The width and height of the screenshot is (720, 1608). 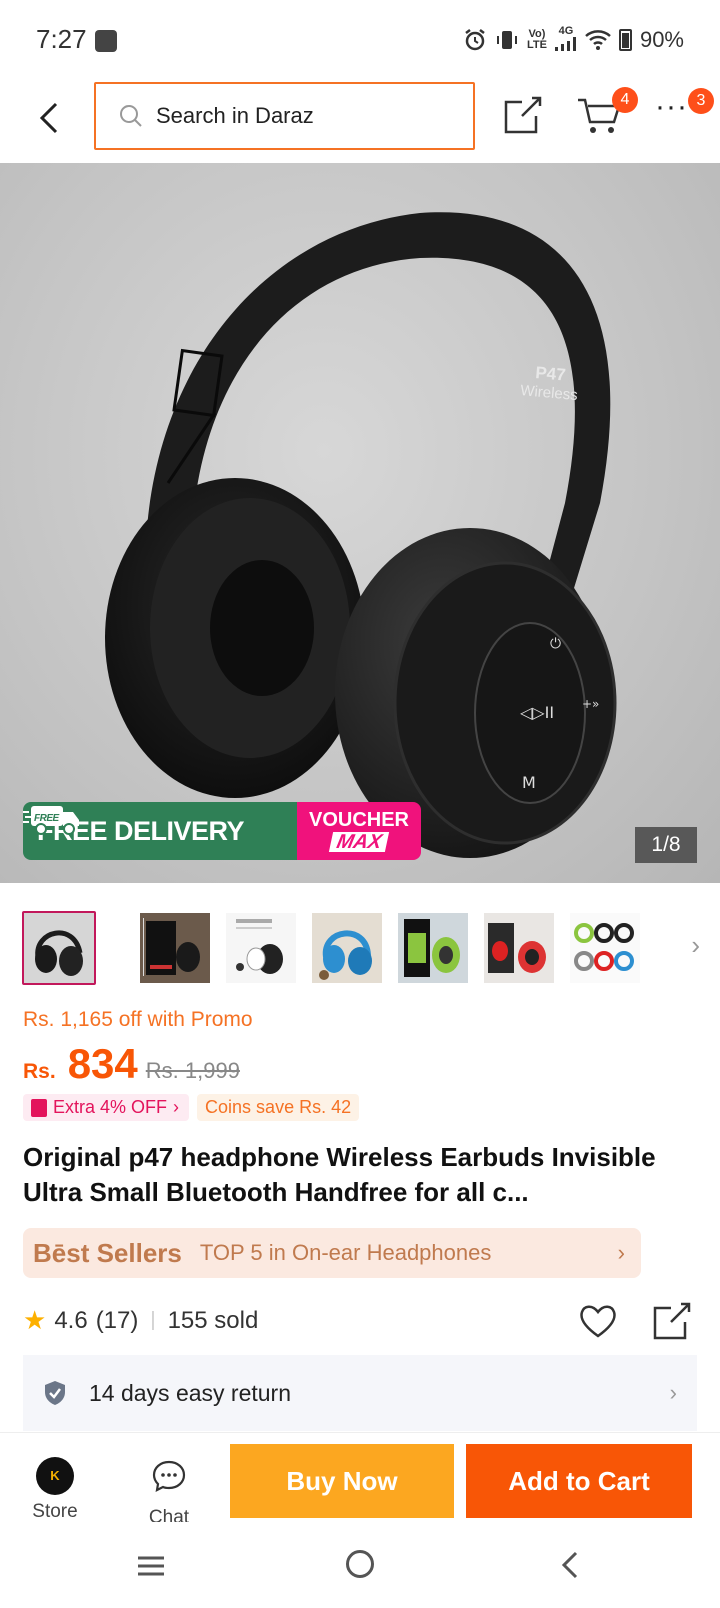 I want to click on system-back-icon, so click(x=570, y=1565).